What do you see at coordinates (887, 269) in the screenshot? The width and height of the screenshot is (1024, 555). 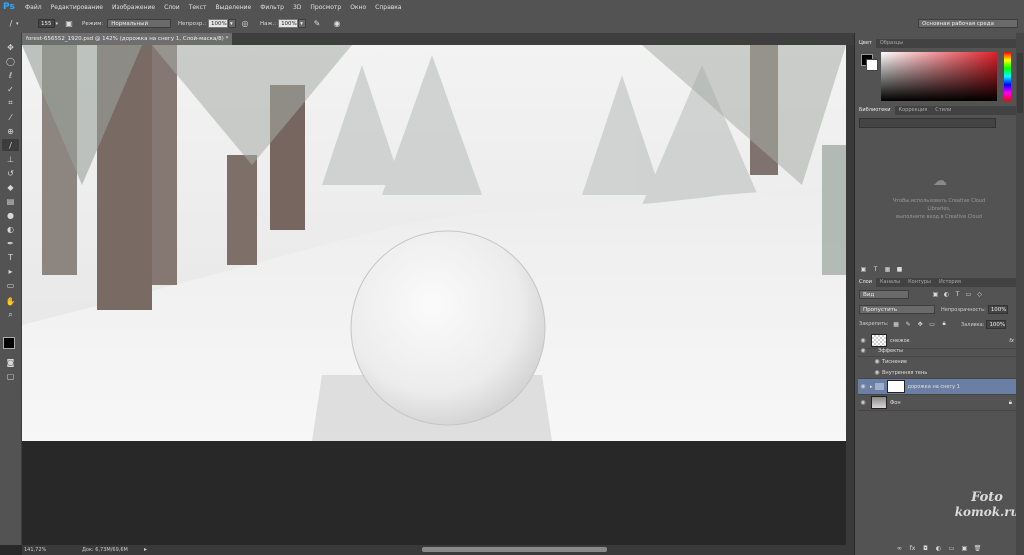 I see `add-style-icon: ▦` at bounding box center [887, 269].